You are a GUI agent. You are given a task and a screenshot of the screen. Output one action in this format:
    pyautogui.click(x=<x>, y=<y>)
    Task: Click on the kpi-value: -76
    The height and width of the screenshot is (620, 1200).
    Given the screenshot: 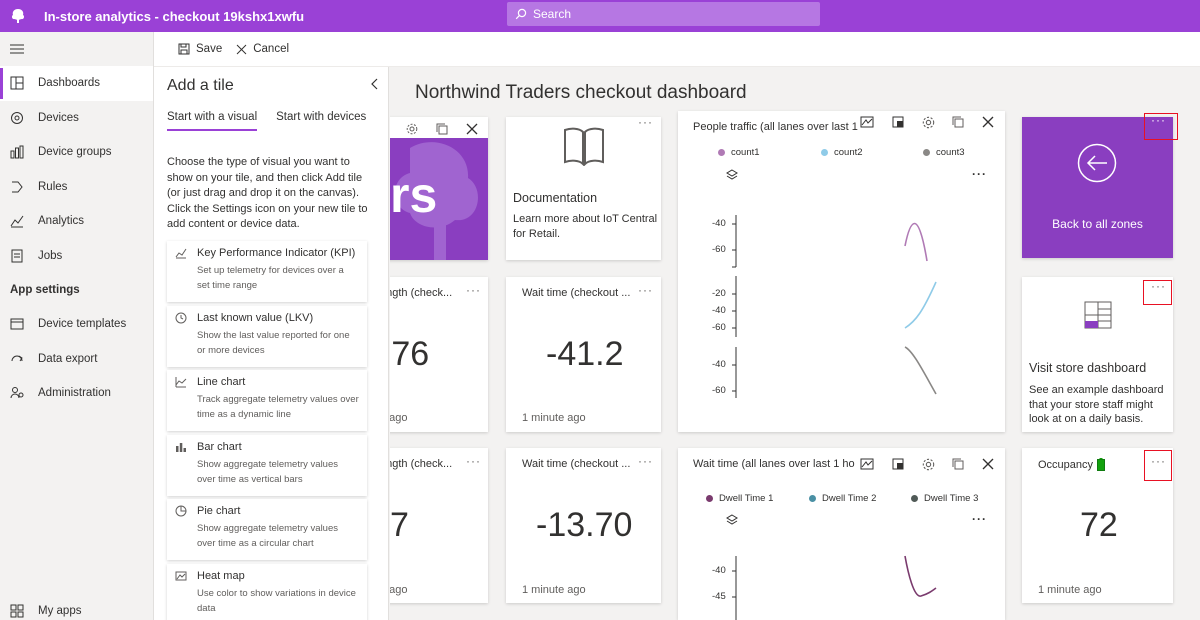 What is the action you would take?
    pyautogui.click(x=410, y=354)
    